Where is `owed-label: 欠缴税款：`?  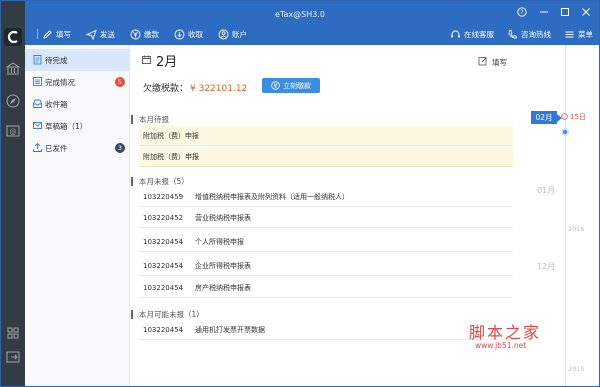
owed-label: 欠缴税款： is located at coordinates (166, 89).